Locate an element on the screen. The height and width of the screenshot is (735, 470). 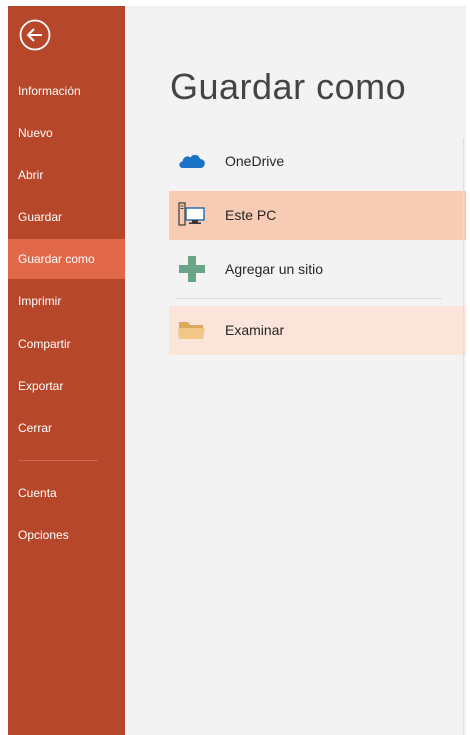
sidebar-item-imprimir: Imprimir is located at coordinates (66, 301).